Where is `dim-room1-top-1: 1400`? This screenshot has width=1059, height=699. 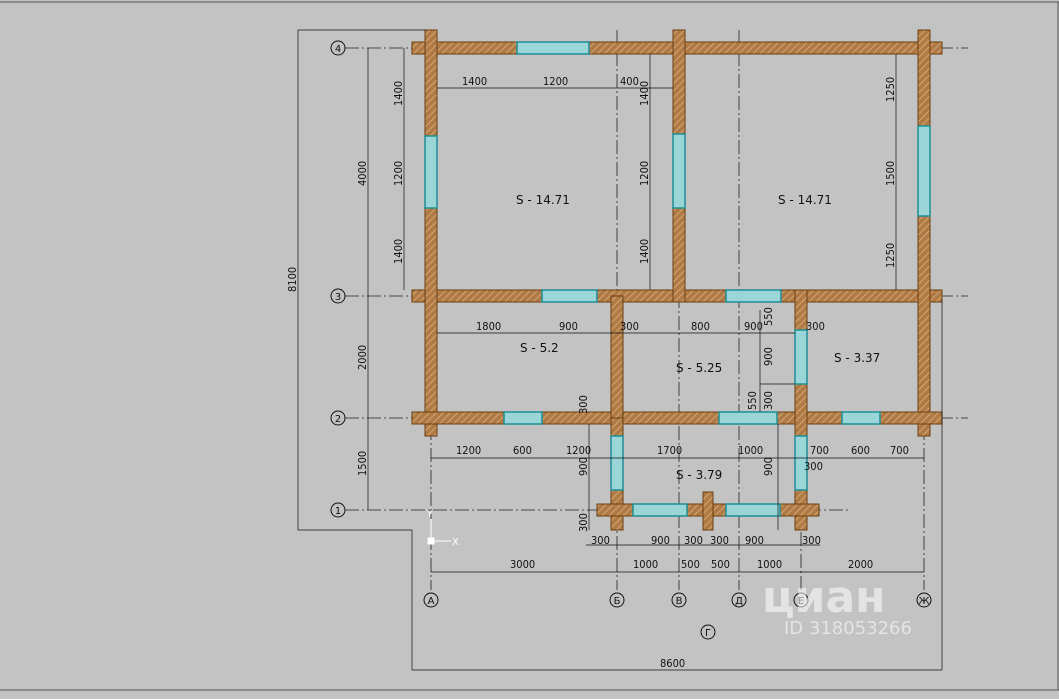 dim-room1-top-1: 1400 is located at coordinates (474, 81).